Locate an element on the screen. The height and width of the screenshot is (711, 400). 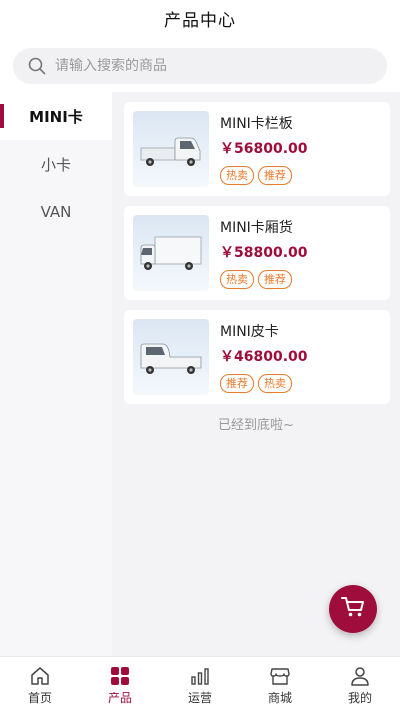
tab-operations: 运营 is located at coordinates (200, 684).